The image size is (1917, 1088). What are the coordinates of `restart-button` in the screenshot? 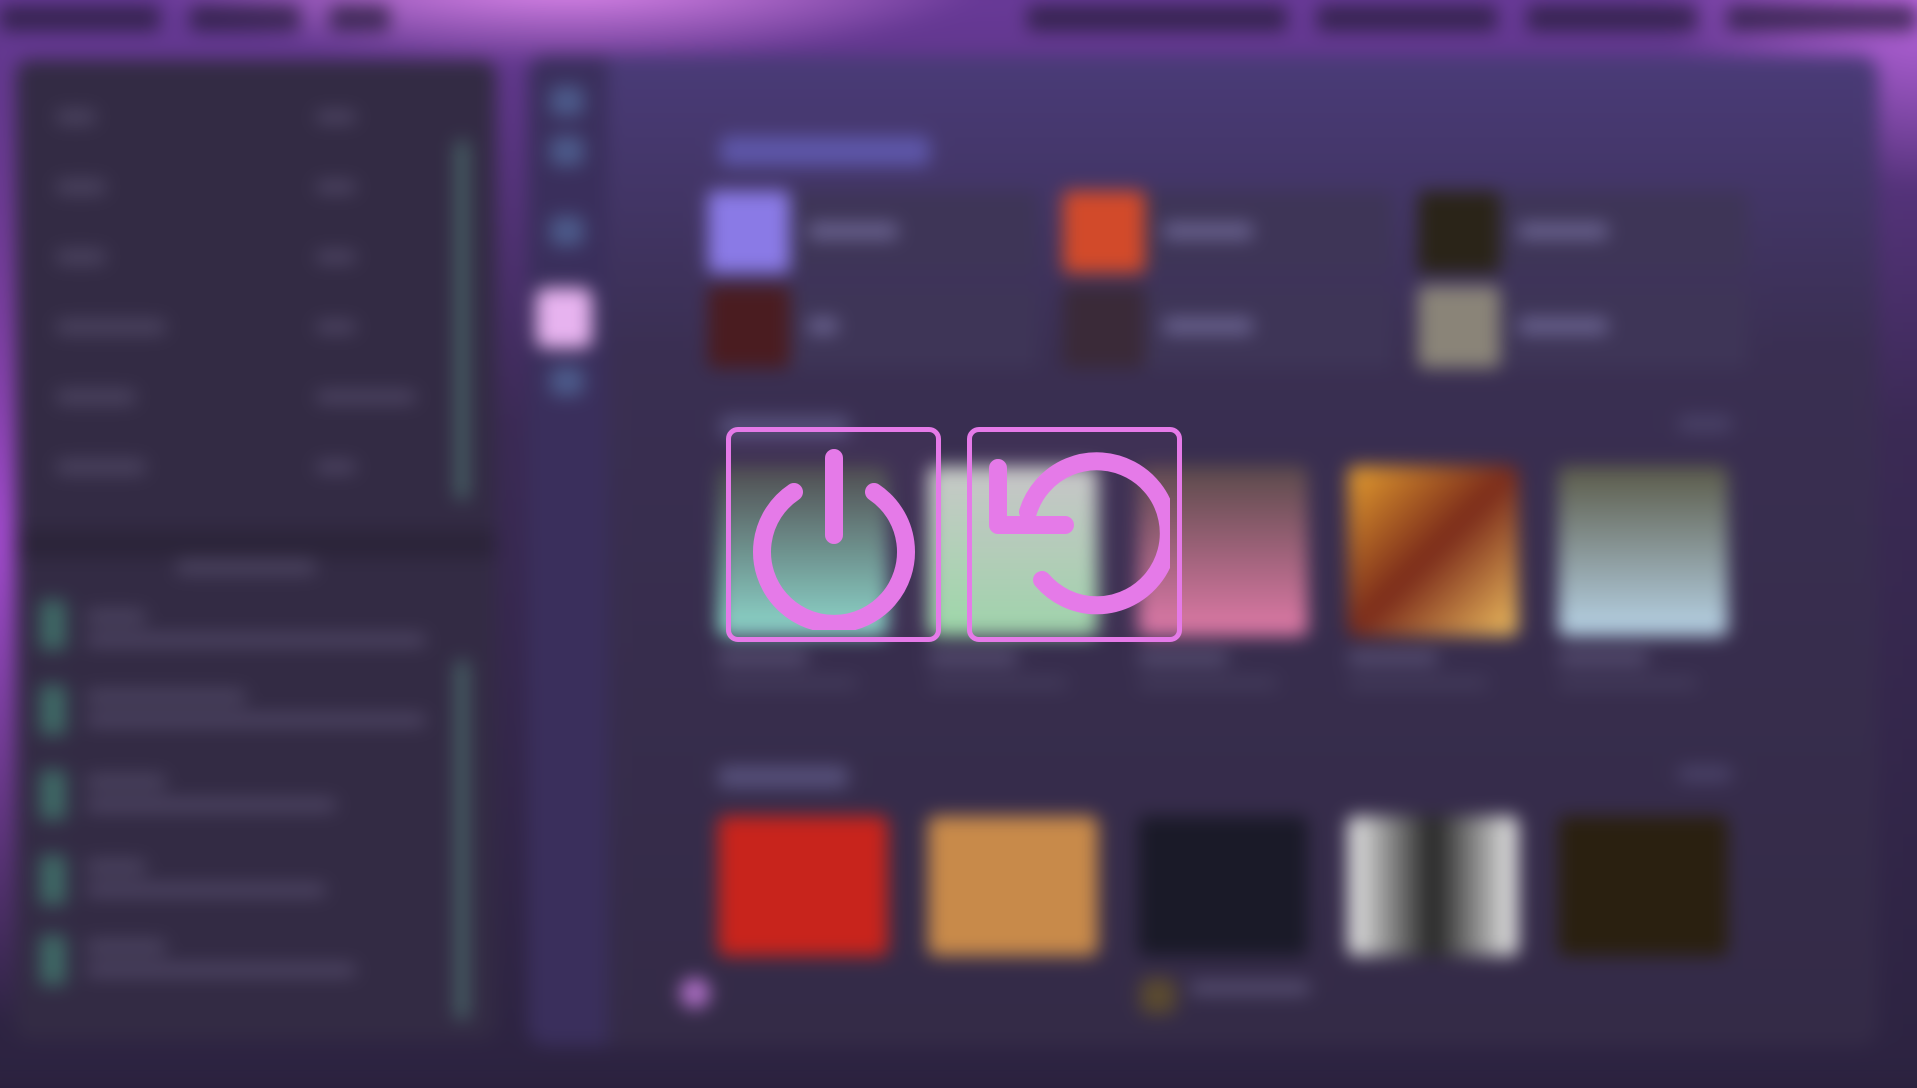 It's located at (1074, 534).